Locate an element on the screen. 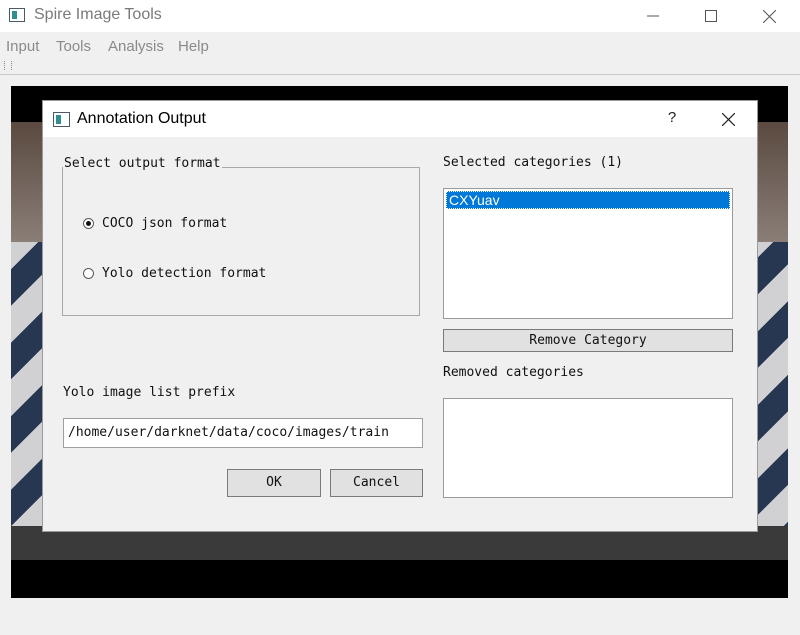 This screenshot has height=635, width=800. yolo-format-label: Yolo detection format is located at coordinates (184, 273).